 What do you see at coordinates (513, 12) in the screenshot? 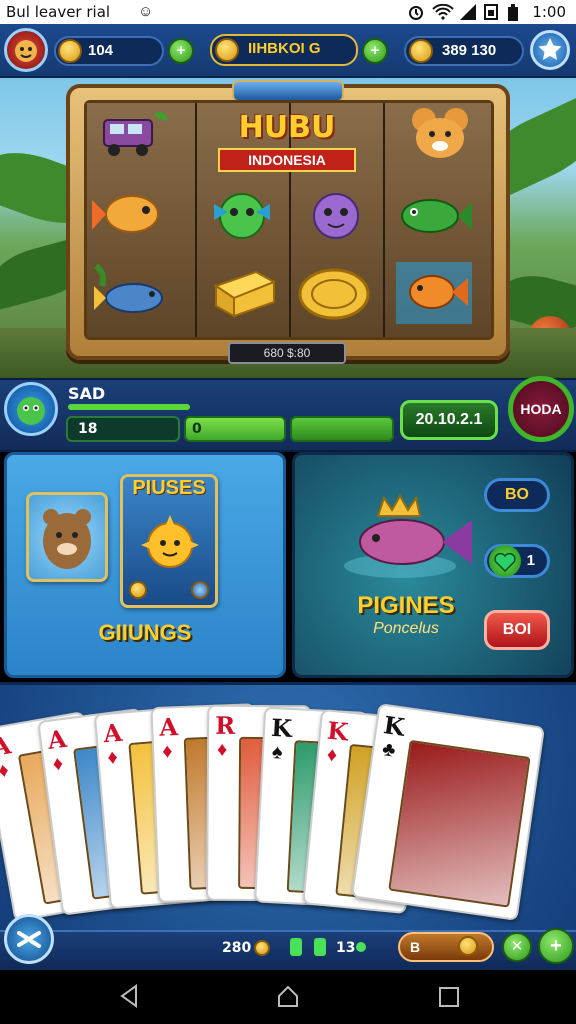
I see `battery-icon` at bounding box center [513, 12].